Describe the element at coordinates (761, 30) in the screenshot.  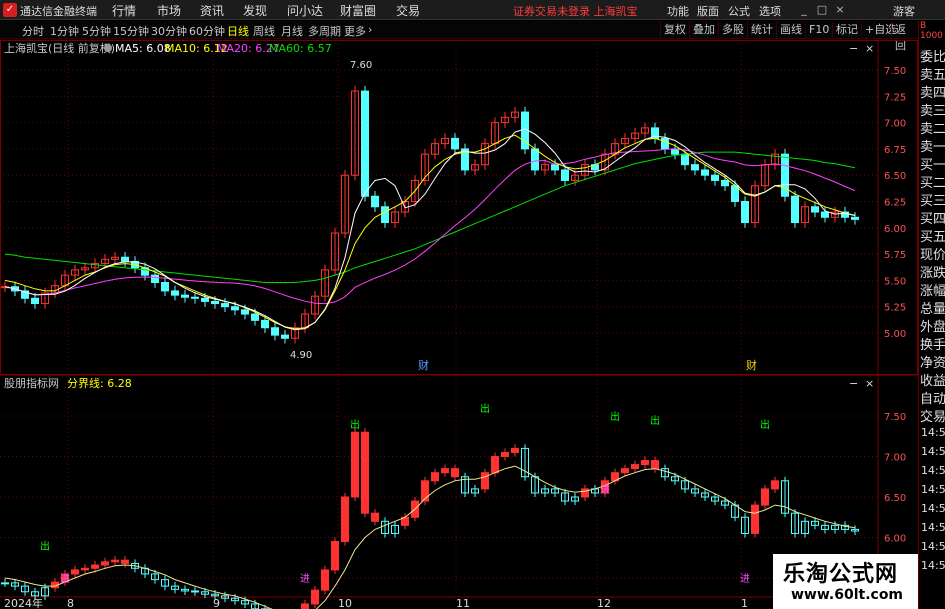
I see `stats-button: 统计` at that location.